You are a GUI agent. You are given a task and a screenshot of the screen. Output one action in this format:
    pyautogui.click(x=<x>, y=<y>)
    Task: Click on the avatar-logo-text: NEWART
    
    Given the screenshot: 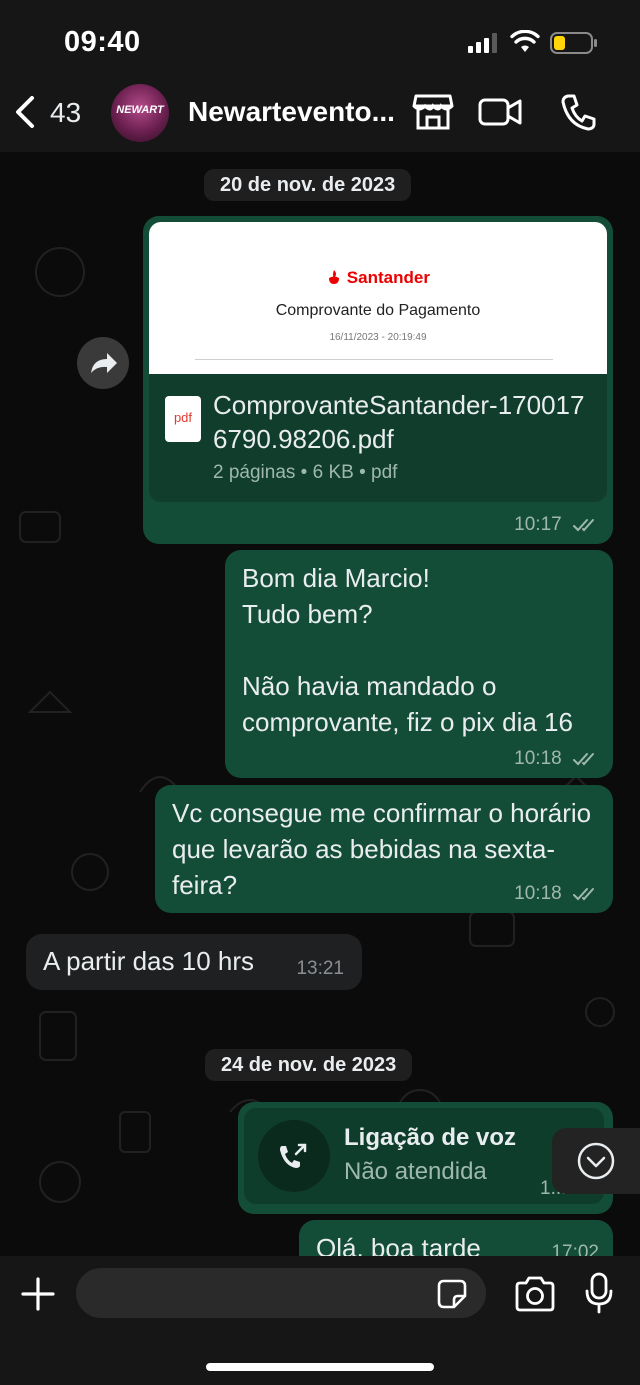 What is the action you would take?
    pyautogui.click(x=140, y=110)
    